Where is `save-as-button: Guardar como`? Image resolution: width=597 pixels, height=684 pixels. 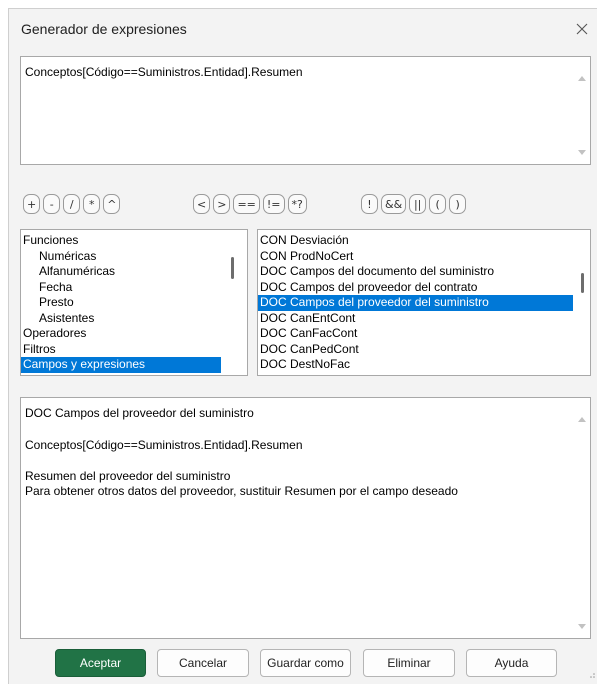 save-as-button: Guardar como is located at coordinates (305, 663).